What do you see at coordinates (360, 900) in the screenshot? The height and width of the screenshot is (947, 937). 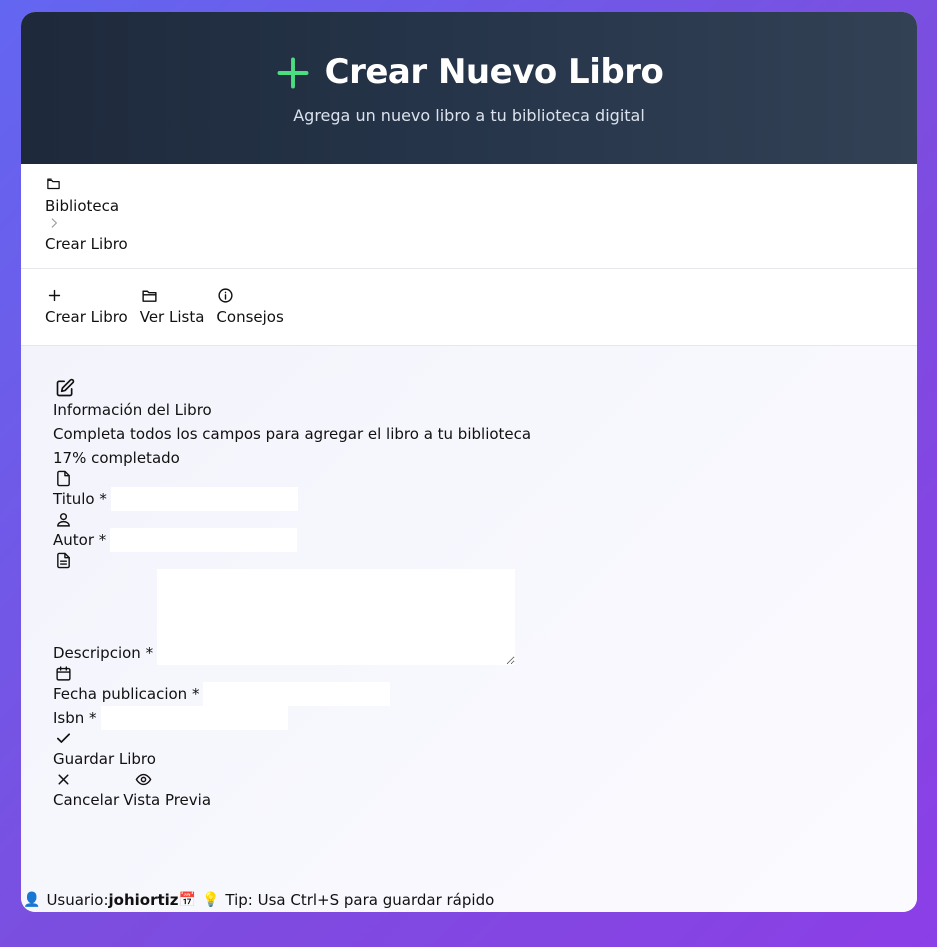 I see `footer-tip: Tip: Usa Ctrl+S para guardar rápido` at bounding box center [360, 900].